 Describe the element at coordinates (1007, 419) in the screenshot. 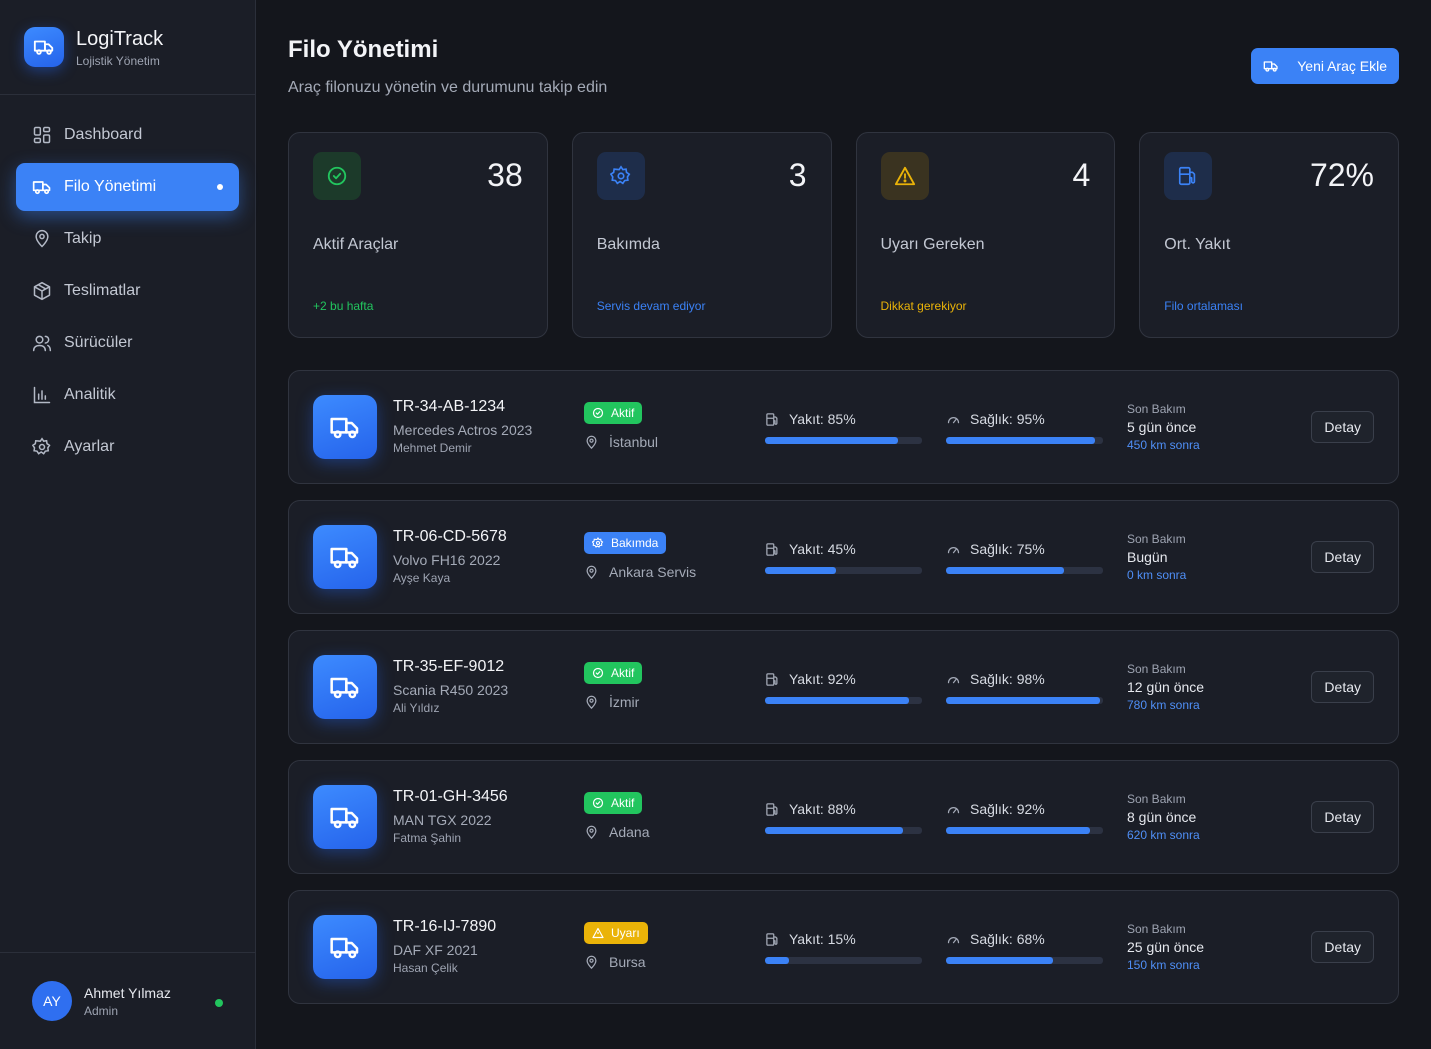

I see `health-label: Sağlık: 95%` at that location.